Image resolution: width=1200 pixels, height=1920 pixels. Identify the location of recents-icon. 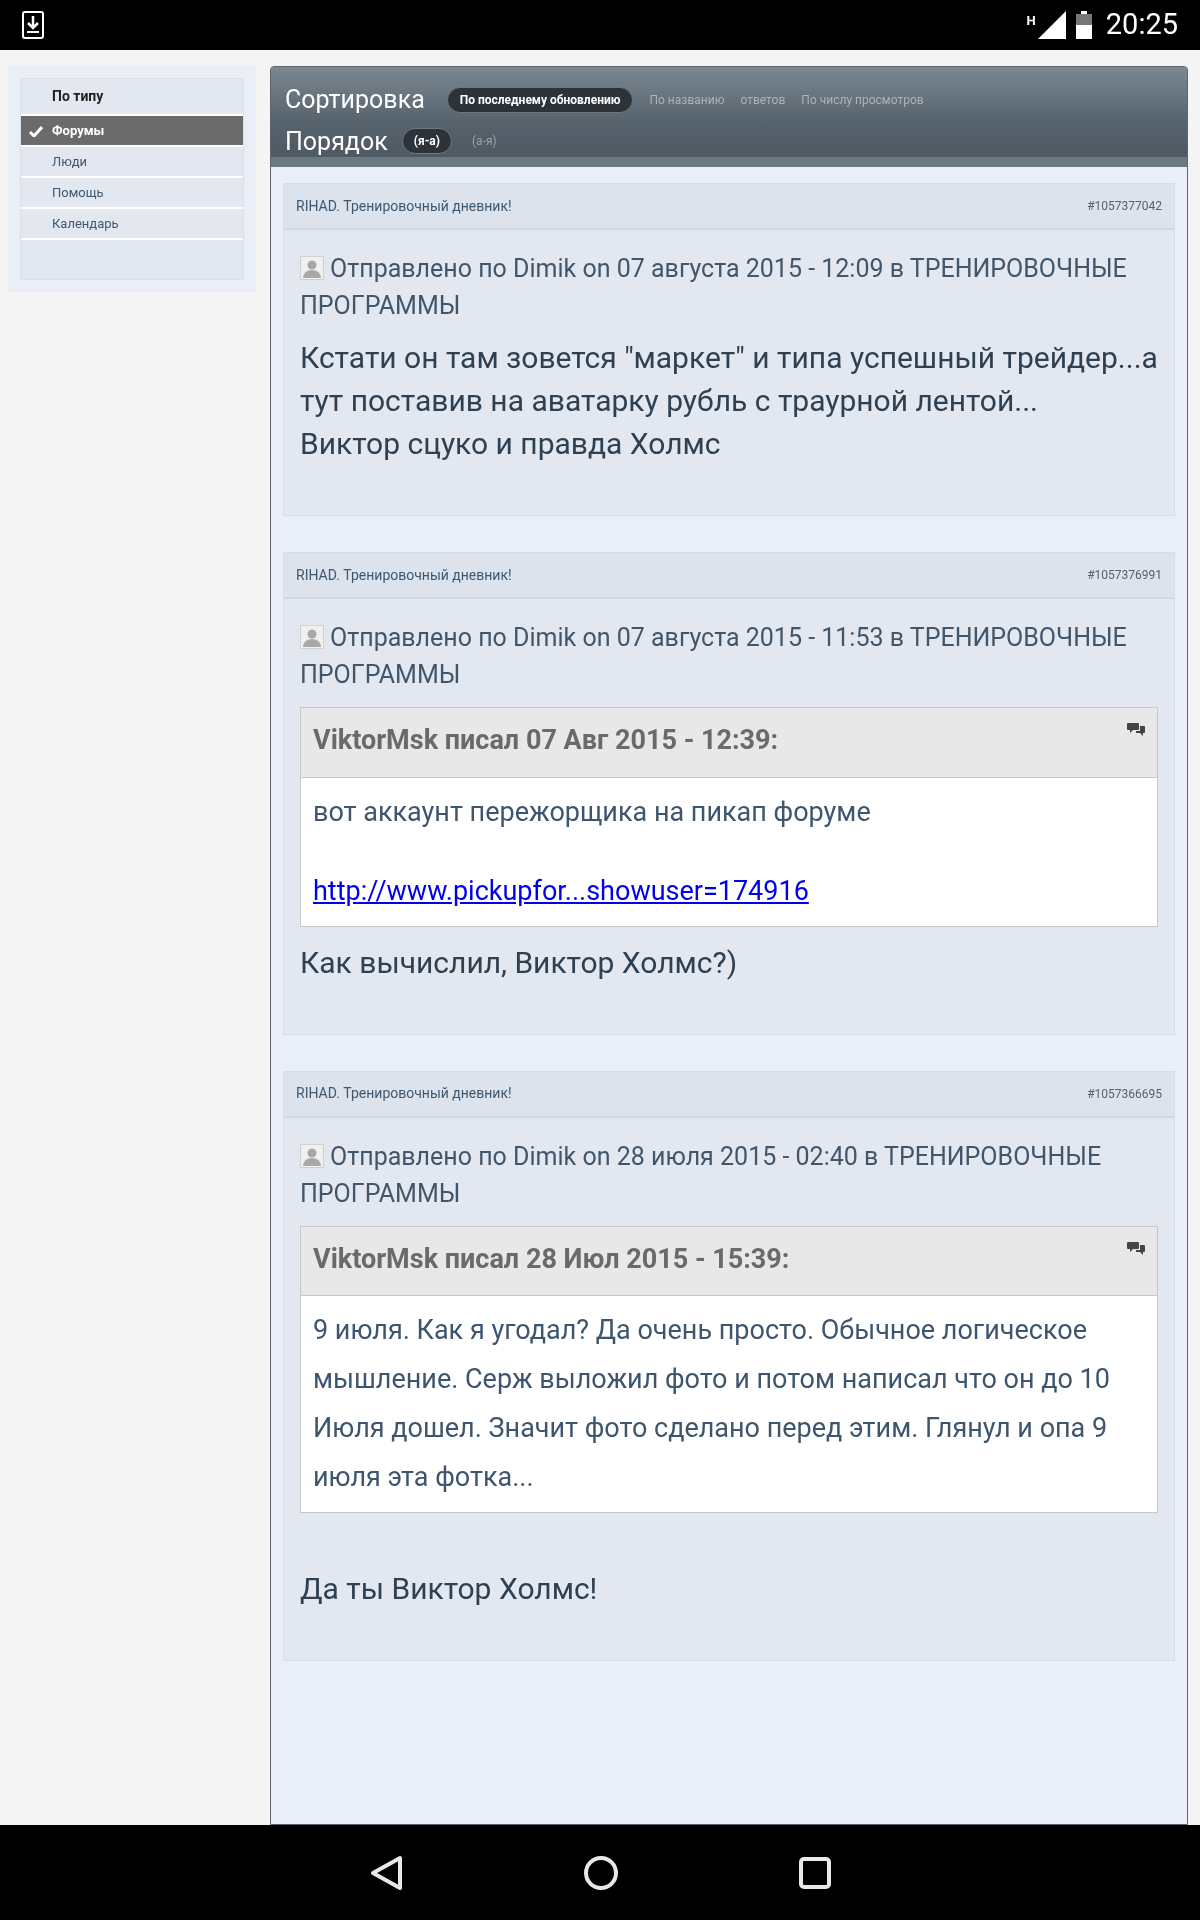
(815, 1872).